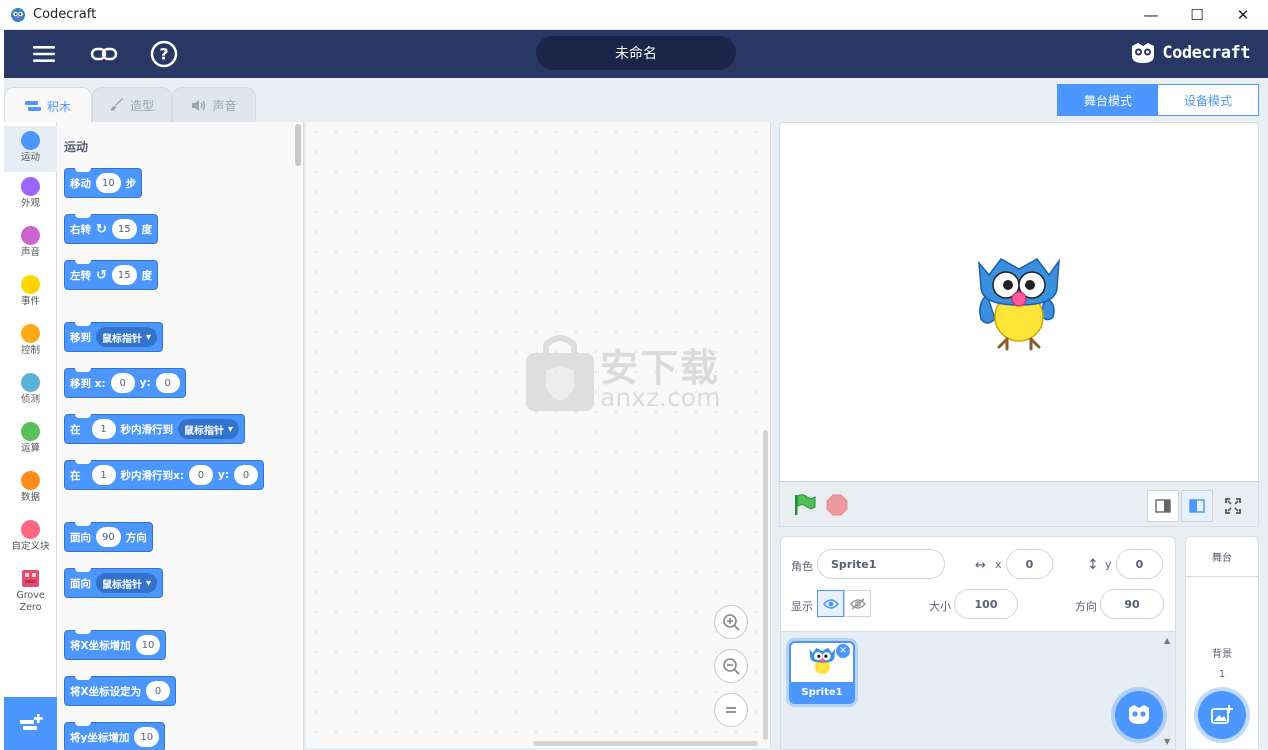  I want to click on zoom-in-icon, so click(731, 622).